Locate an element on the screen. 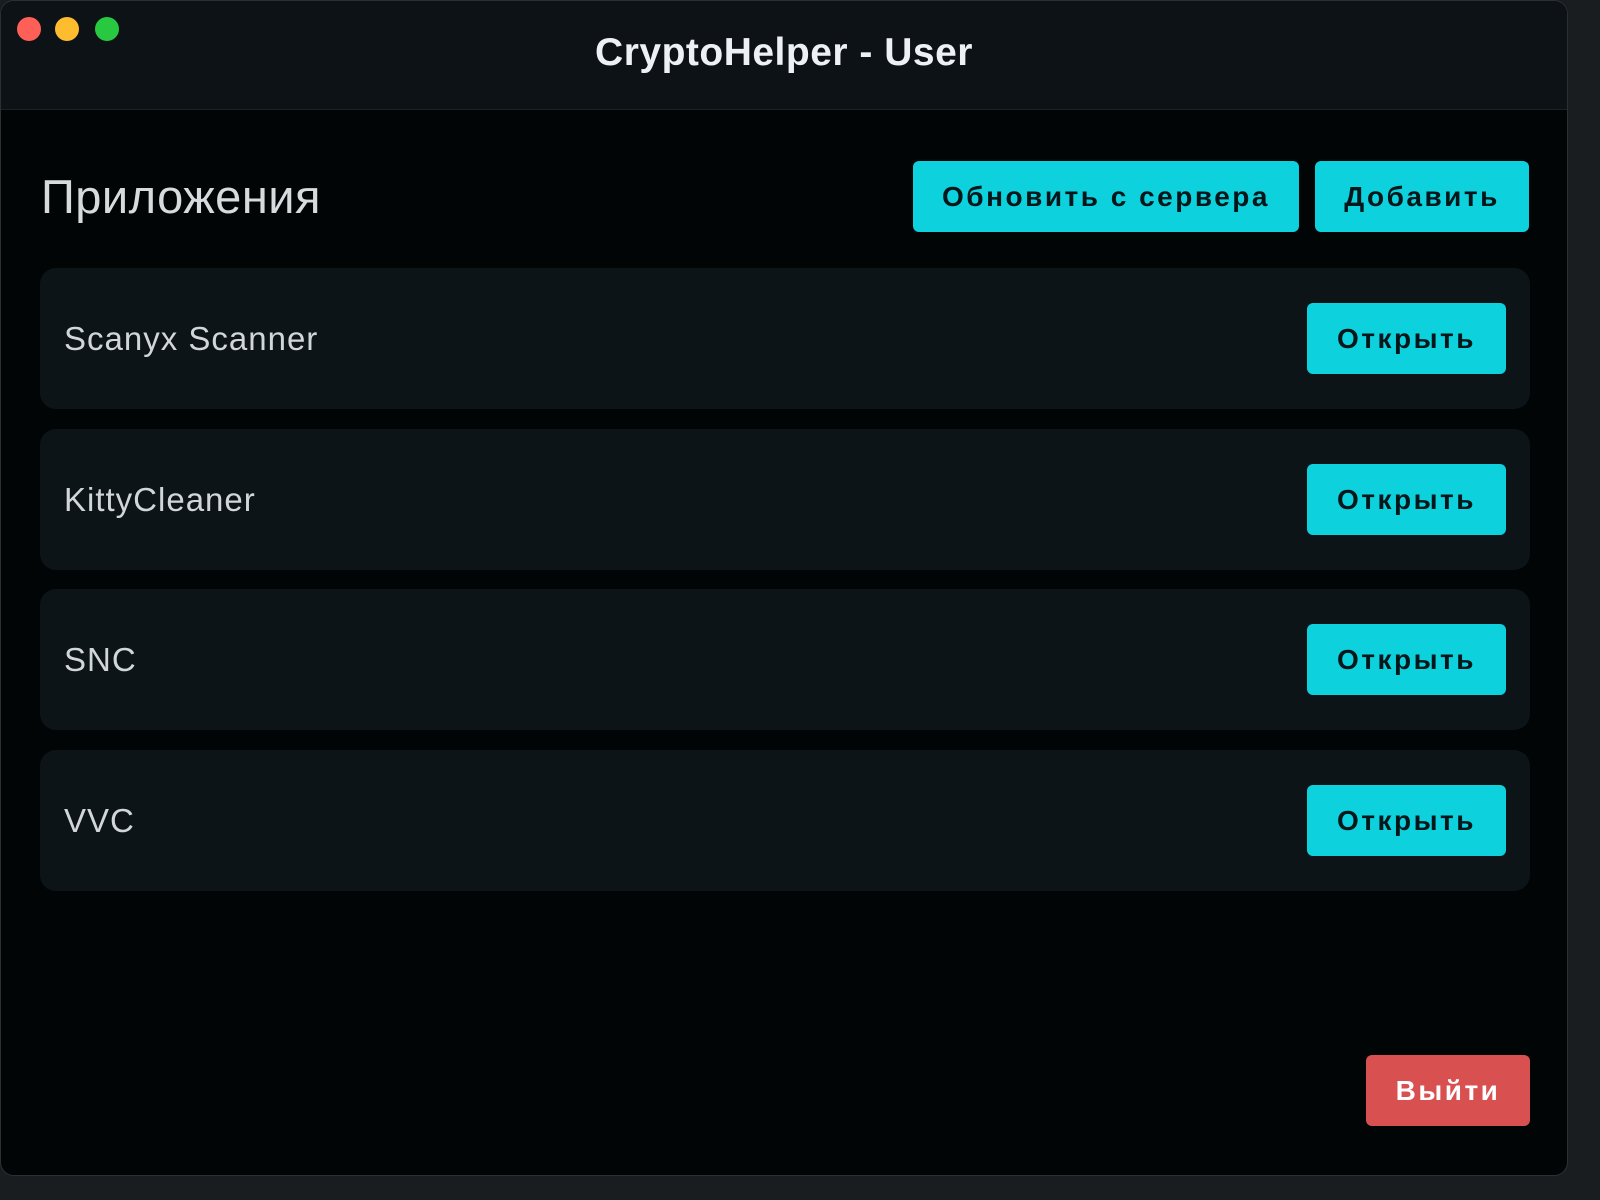 This screenshot has height=1200, width=1600. app-card: KittyCleaner Открыть is located at coordinates (785, 499).